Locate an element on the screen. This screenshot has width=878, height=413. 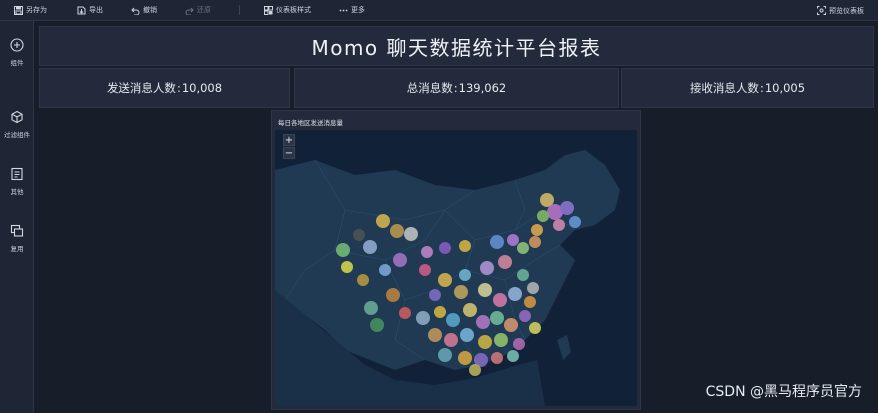
undo-icon is located at coordinates (135, 10).